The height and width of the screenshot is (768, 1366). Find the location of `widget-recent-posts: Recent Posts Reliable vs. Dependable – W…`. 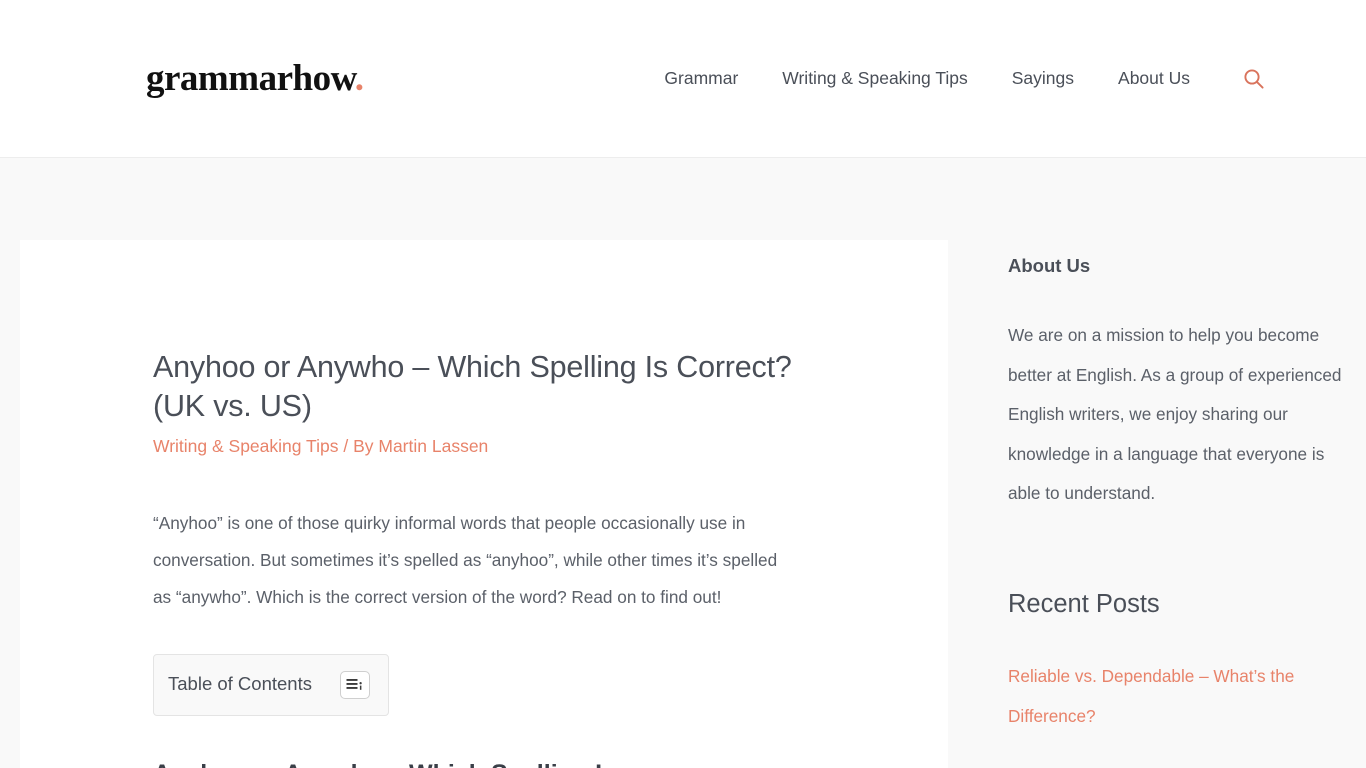

widget-recent-posts: Recent Posts Reliable vs. Dependable – W… is located at coordinates (1179, 662).